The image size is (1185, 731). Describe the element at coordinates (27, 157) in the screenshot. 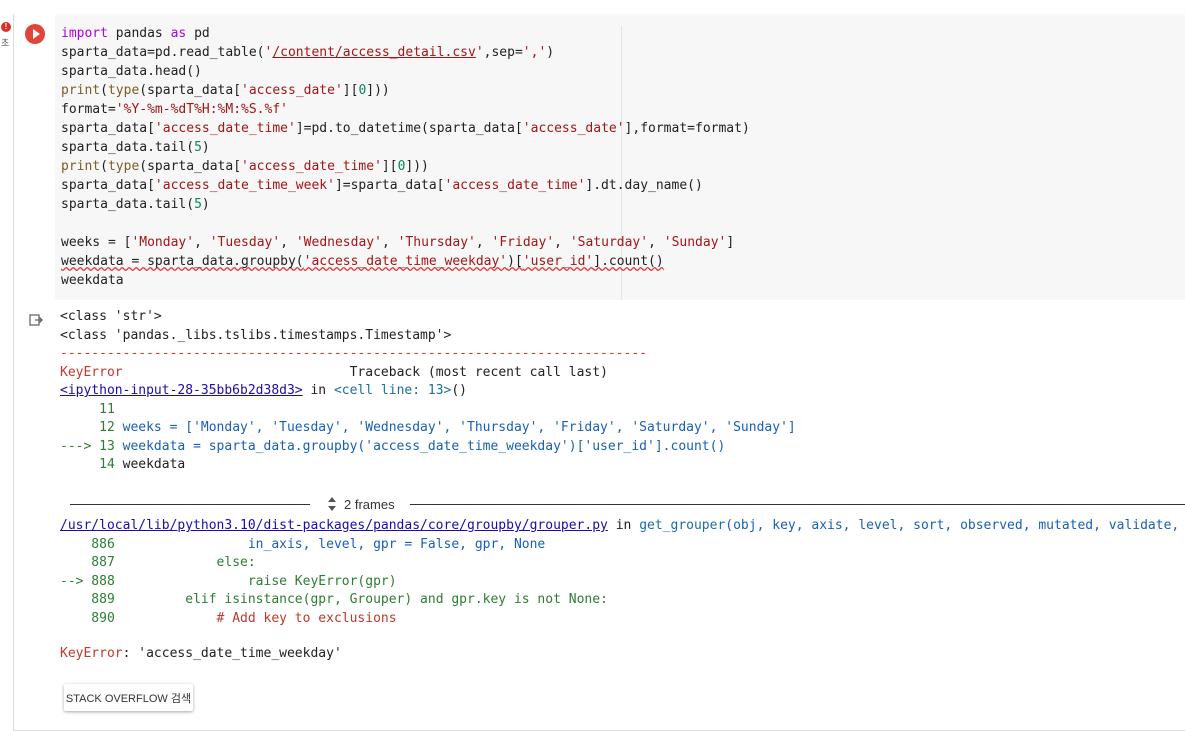

I see `cell-gutter: ! 초` at that location.